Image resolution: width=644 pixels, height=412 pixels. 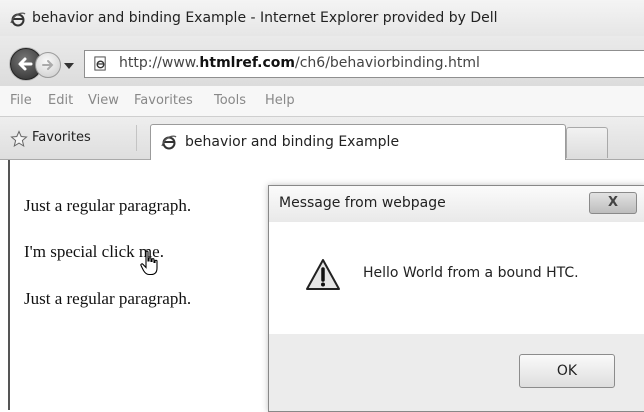 What do you see at coordinates (69, 66) in the screenshot?
I see `history-dropdown-icon` at bounding box center [69, 66].